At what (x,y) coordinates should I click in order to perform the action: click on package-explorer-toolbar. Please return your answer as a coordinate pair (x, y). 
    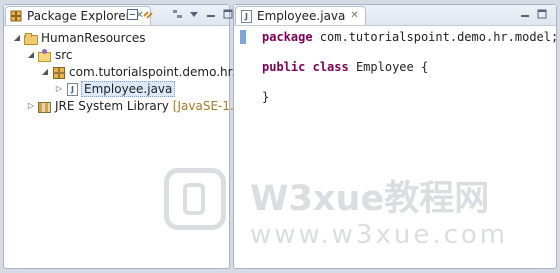
    Looking at the image, I should click on (180, 14).